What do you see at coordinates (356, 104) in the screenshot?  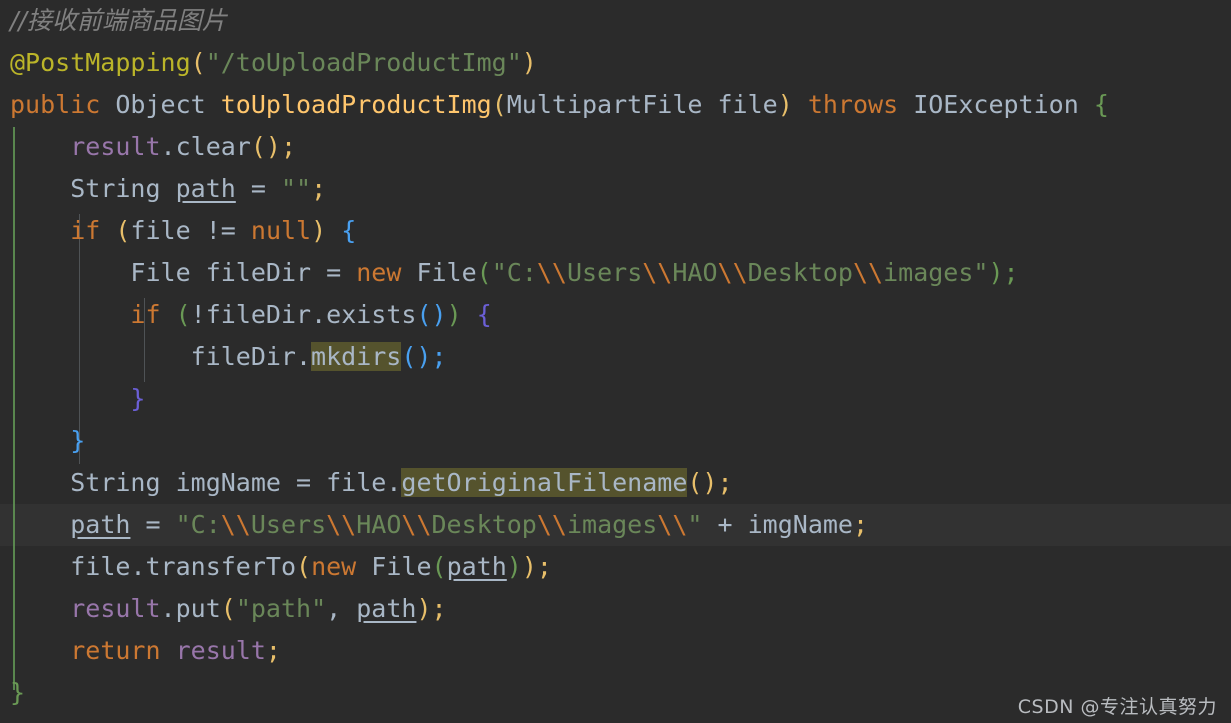 I see `method-declaration-name: toUploadProductImg` at bounding box center [356, 104].